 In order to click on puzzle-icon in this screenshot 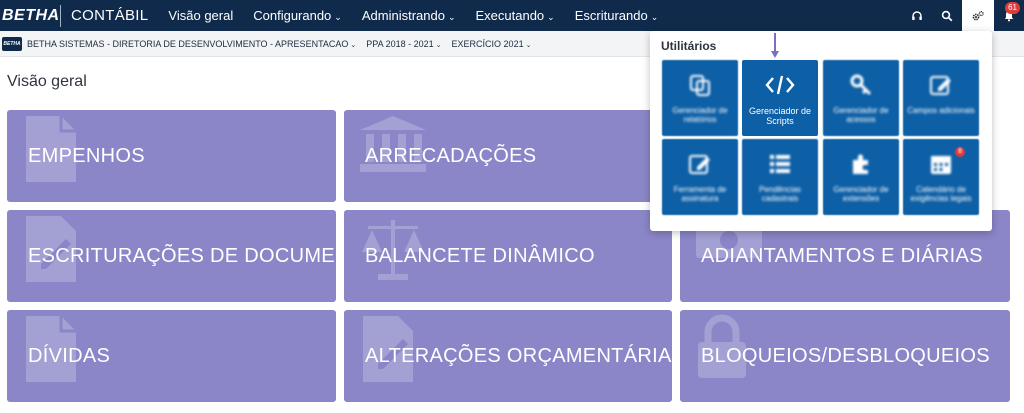, I will do `click(861, 164)`.